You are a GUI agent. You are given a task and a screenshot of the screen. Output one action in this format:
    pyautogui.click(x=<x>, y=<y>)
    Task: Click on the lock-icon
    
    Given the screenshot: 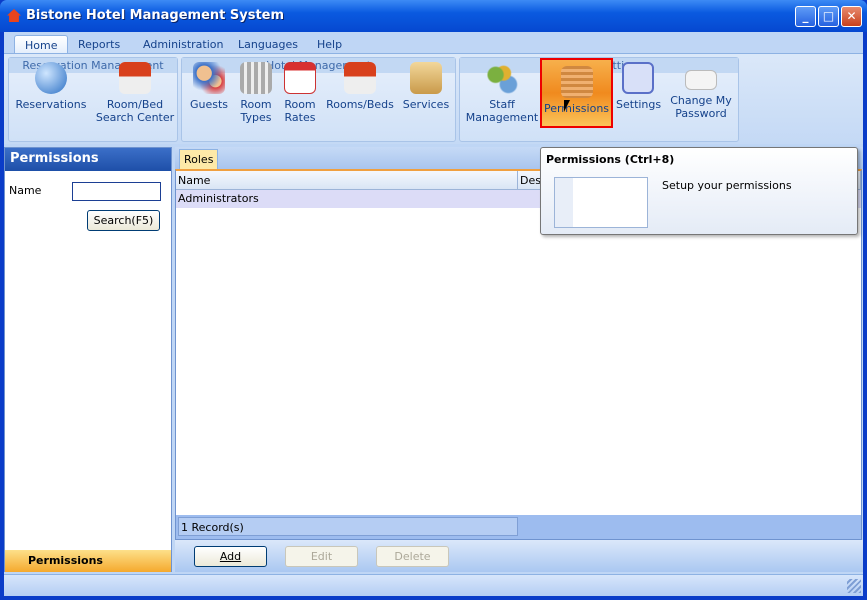 What is the action you would take?
    pyautogui.click(x=576, y=82)
    